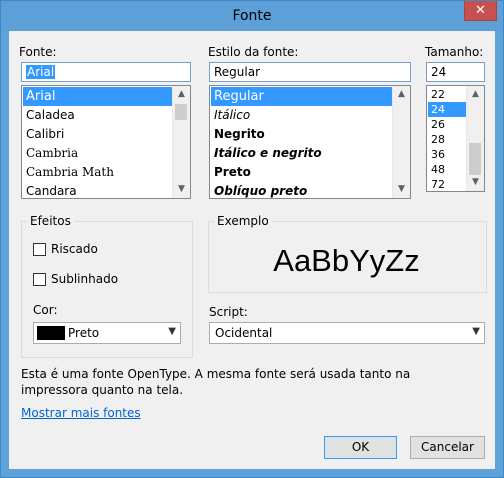 Image resolution: width=504 pixels, height=478 pixels. What do you see at coordinates (447, 154) in the screenshot?
I see `size-list-item: 36` at bounding box center [447, 154].